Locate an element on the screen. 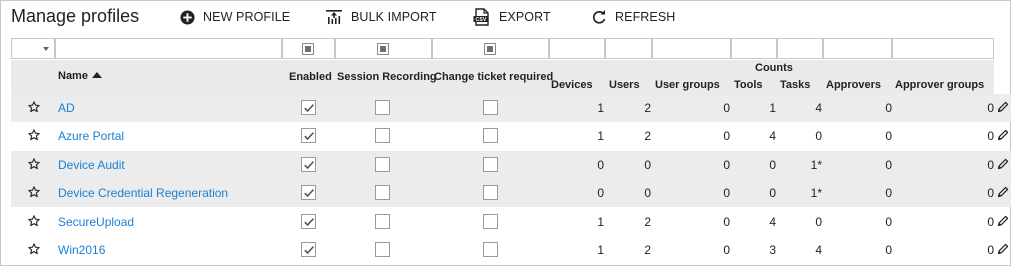  devices-filter-input is located at coordinates (577, 48).